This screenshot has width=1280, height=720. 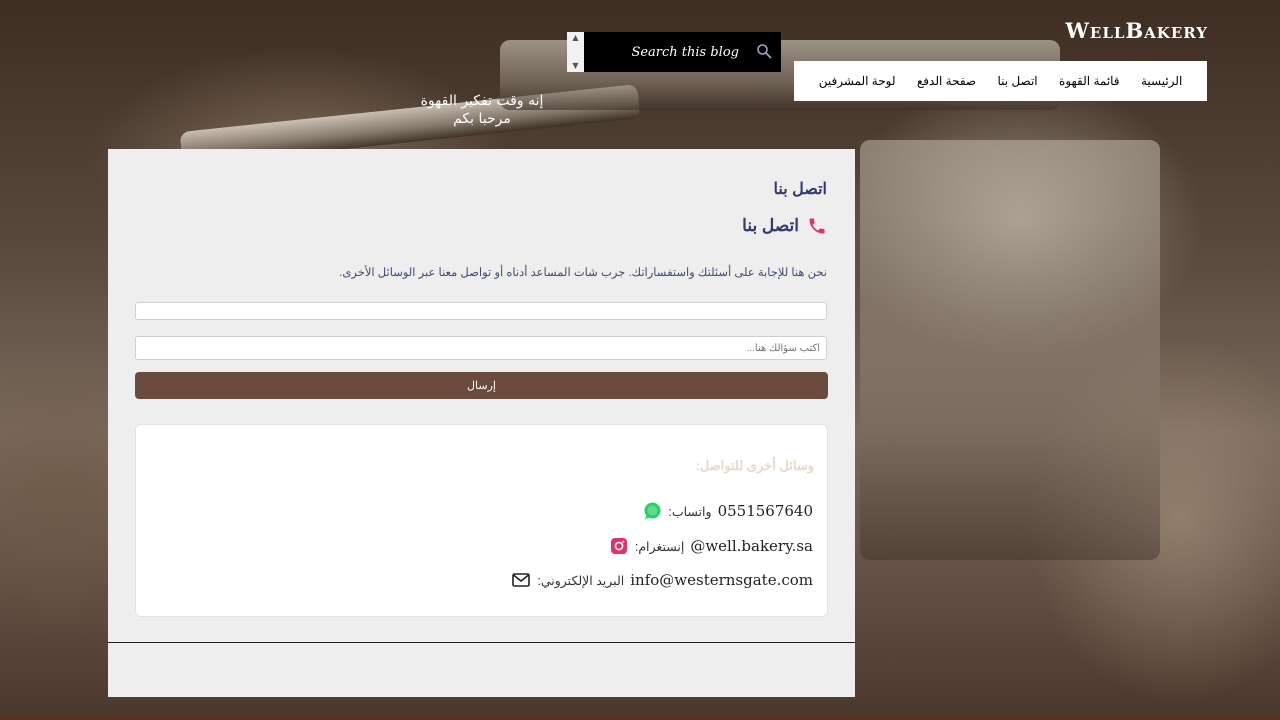 I want to click on other-channels-title: وسائل أخرى للتواصل:, so click(x=754, y=465).